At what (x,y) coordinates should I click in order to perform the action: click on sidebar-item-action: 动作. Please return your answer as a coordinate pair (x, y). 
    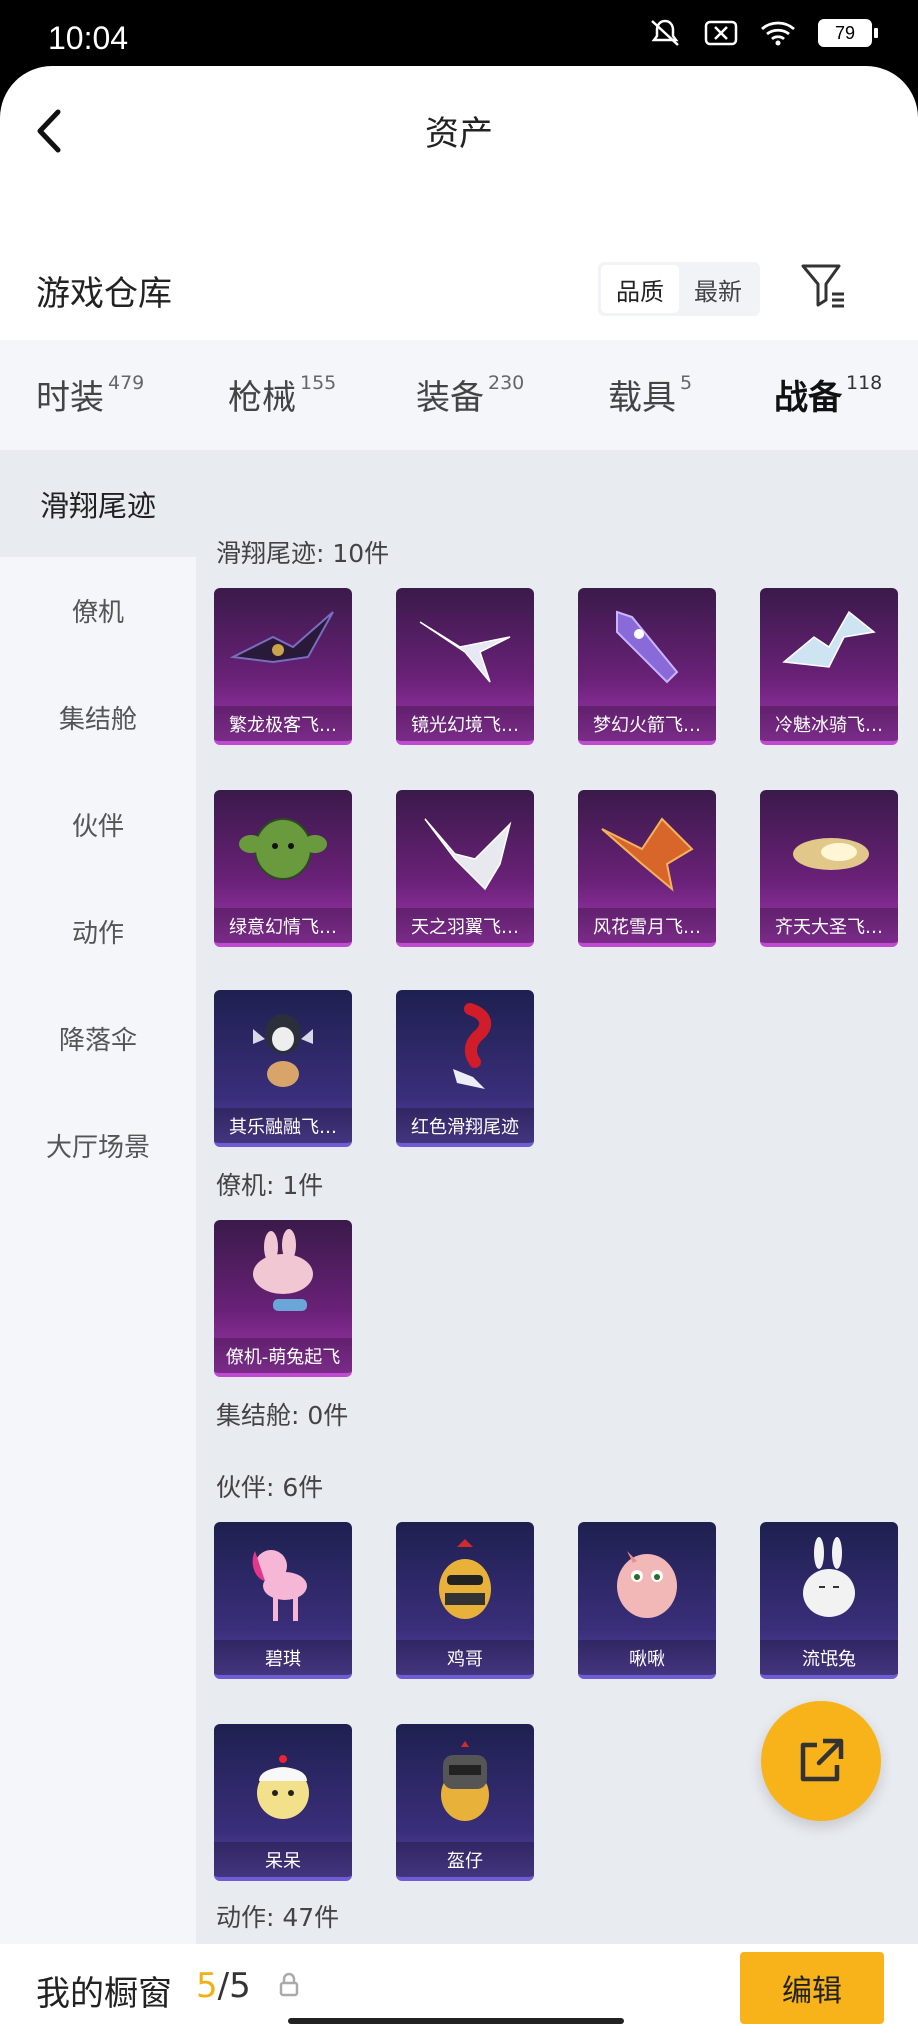
    Looking at the image, I should click on (98, 931).